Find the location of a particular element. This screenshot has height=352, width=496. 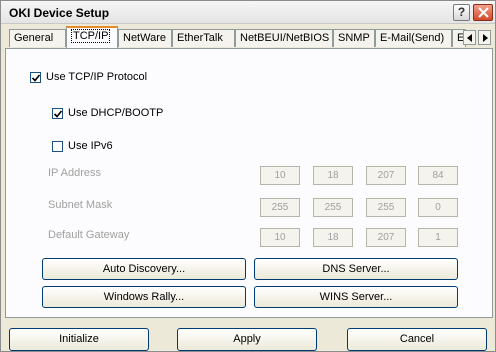

ip-octet-4: 84 is located at coordinates (438, 175).